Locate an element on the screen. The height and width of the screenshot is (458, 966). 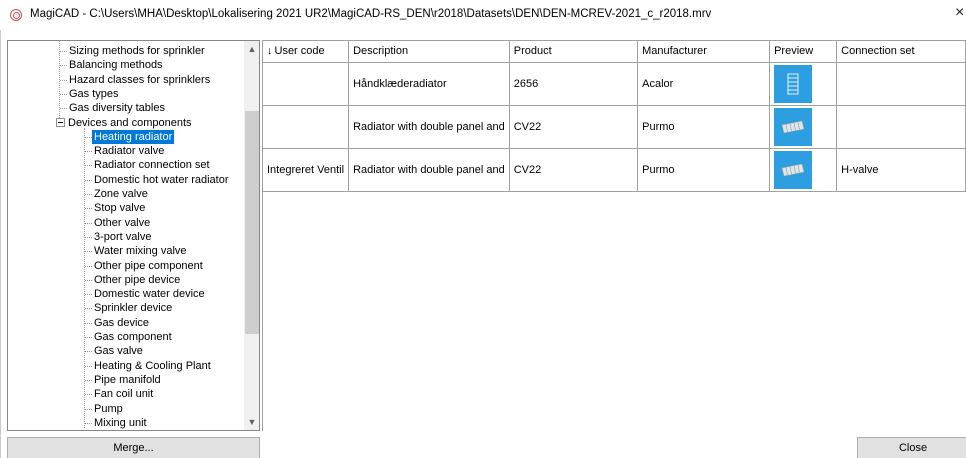
tree-item: Domestic hot water radiator is located at coordinates (161, 180).